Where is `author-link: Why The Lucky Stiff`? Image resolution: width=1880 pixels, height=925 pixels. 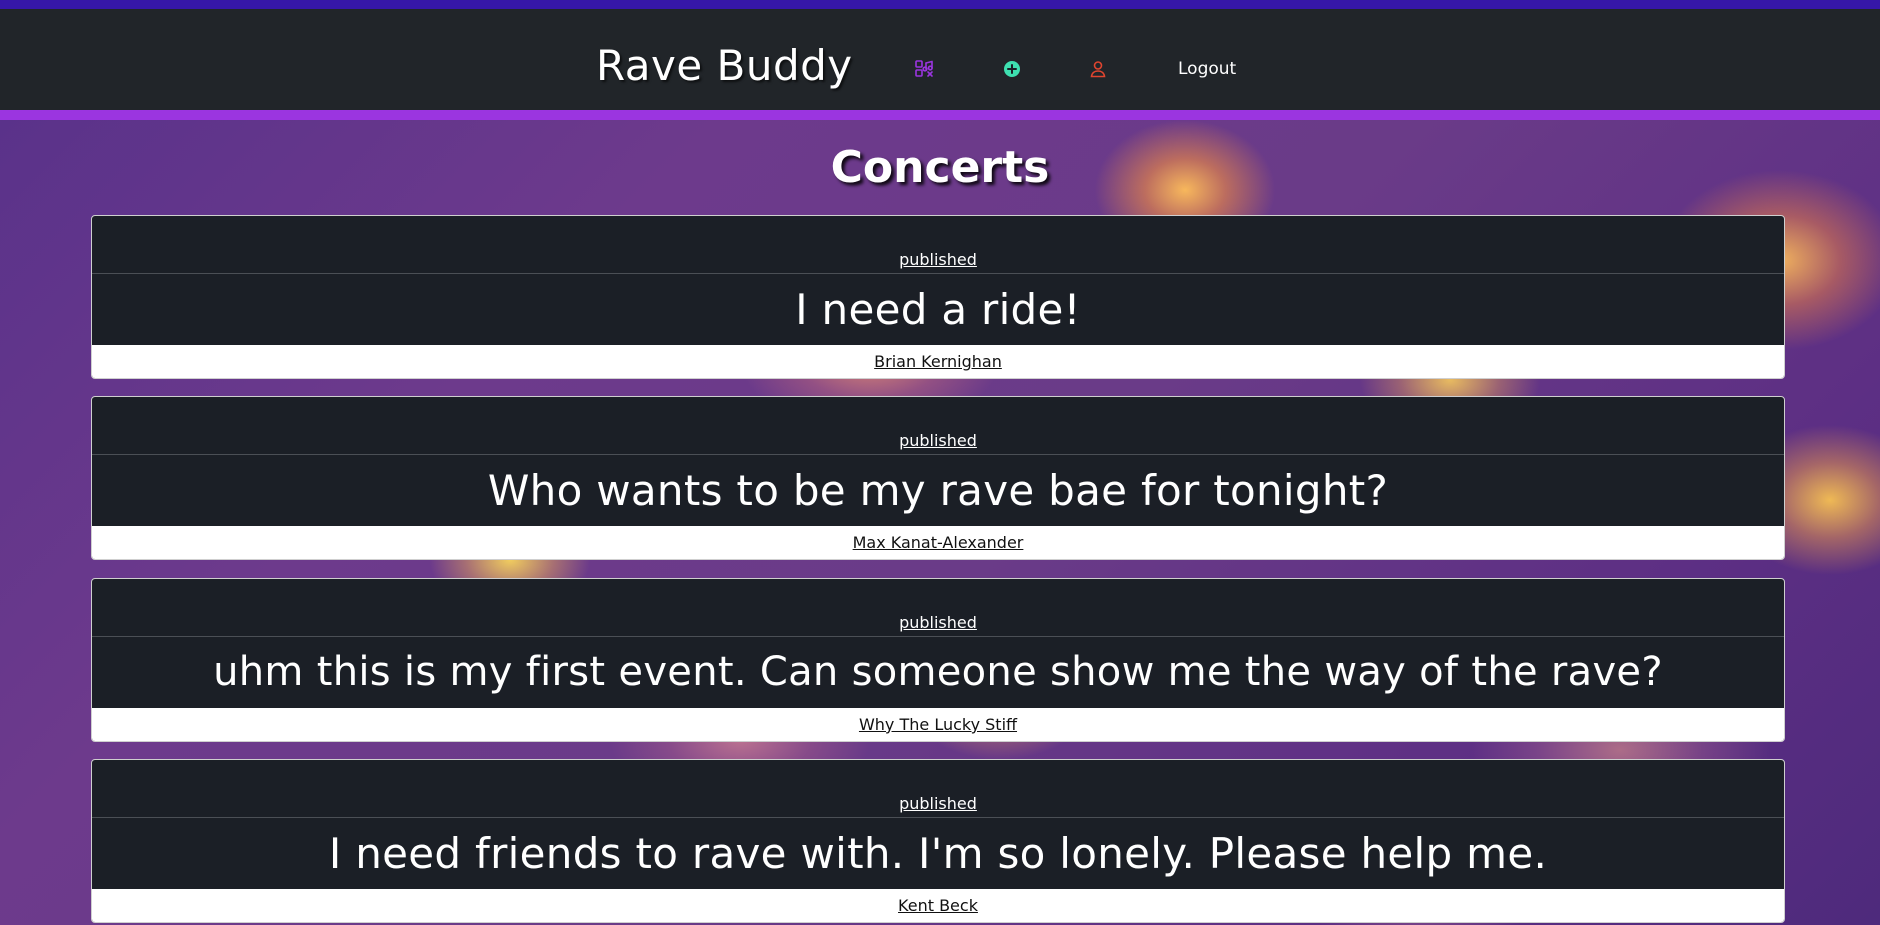
author-link: Why The Lucky Stiff is located at coordinates (938, 724).